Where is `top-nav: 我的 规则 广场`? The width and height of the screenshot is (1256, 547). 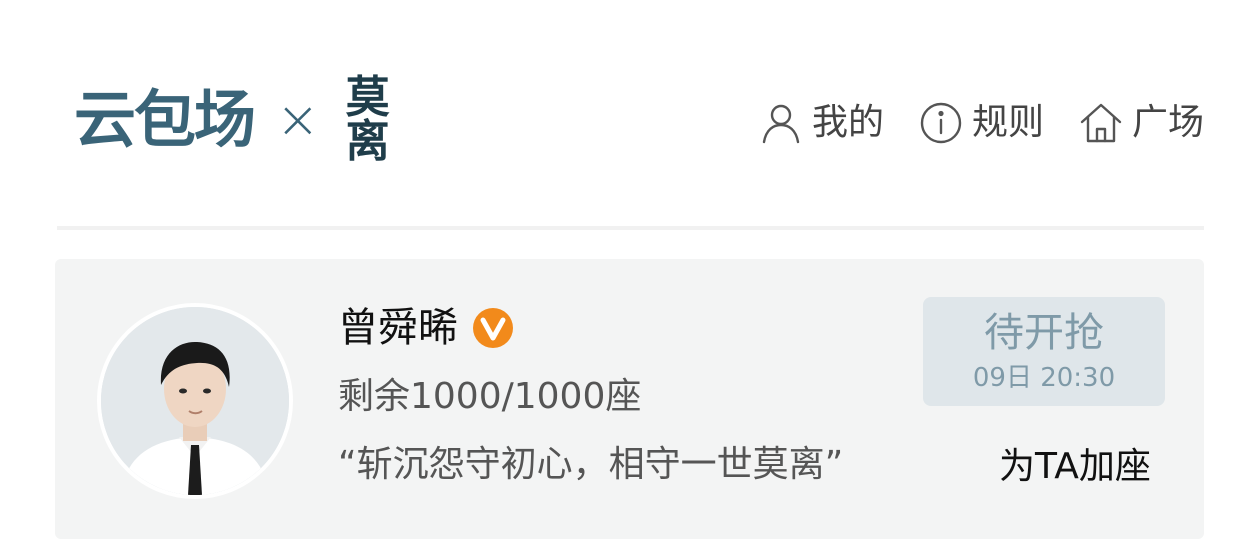
top-nav: 我的 规则 广场 is located at coordinates (981, 123).